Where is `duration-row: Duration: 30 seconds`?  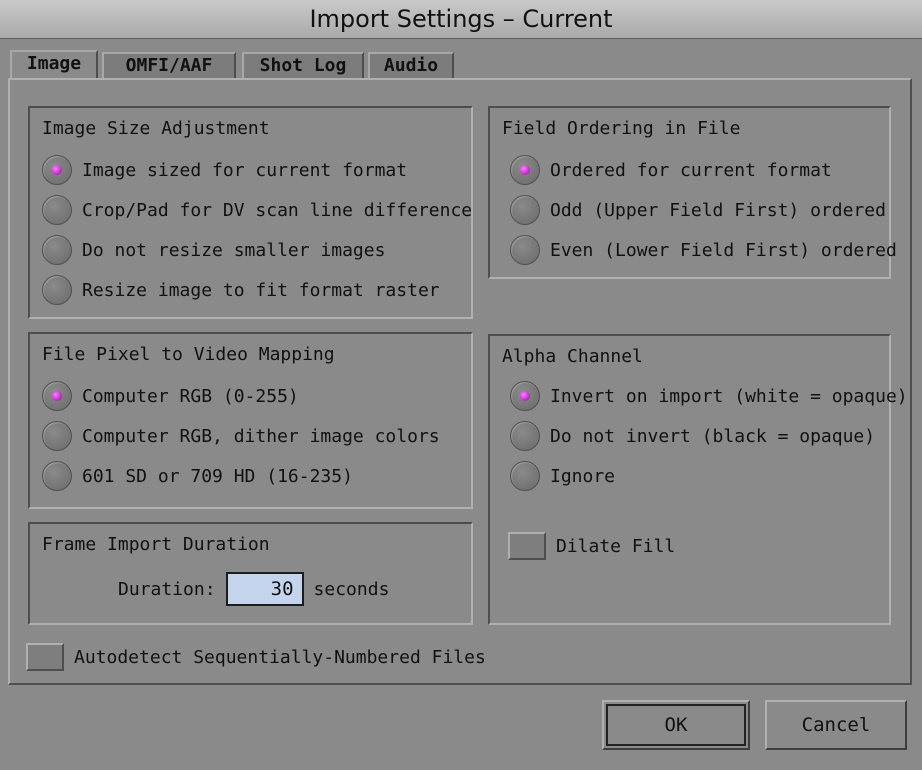 duration-row: Duration: 30 seconds is located at coordinates (253, 589).